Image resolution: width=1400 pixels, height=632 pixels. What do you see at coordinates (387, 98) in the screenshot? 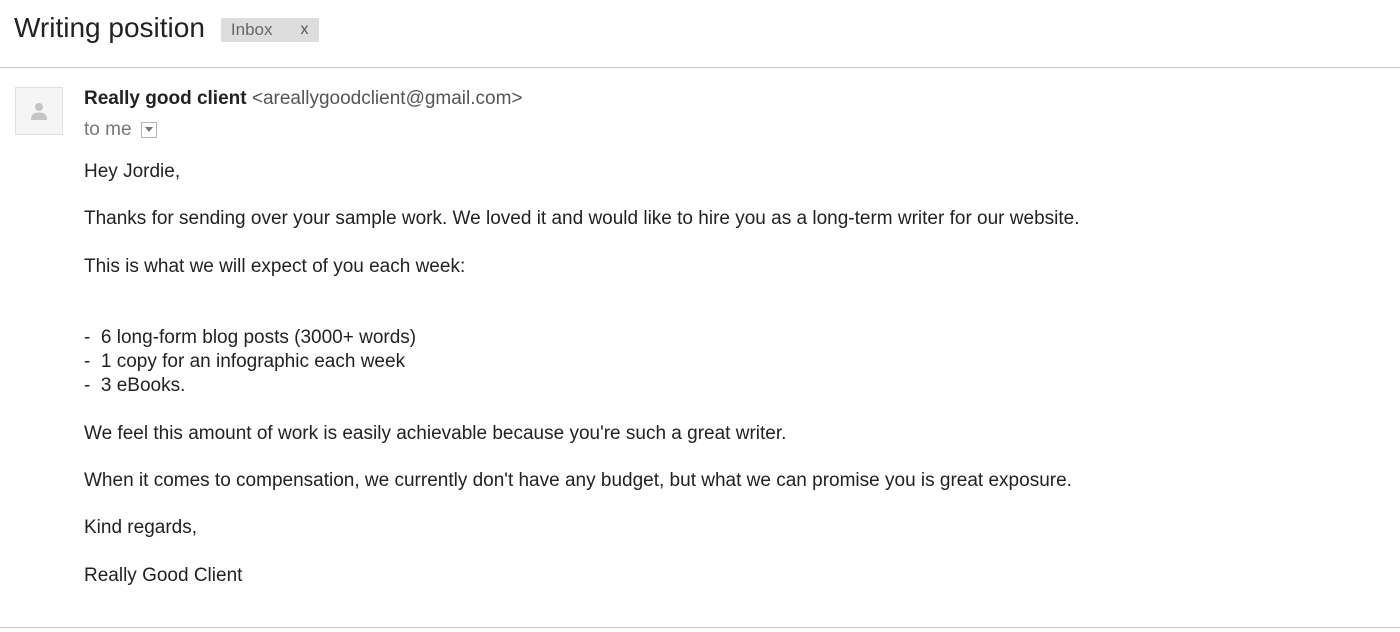
I see `sender-email: <areallygoodclient@gmail.com>` at bounding box center [387, 98].